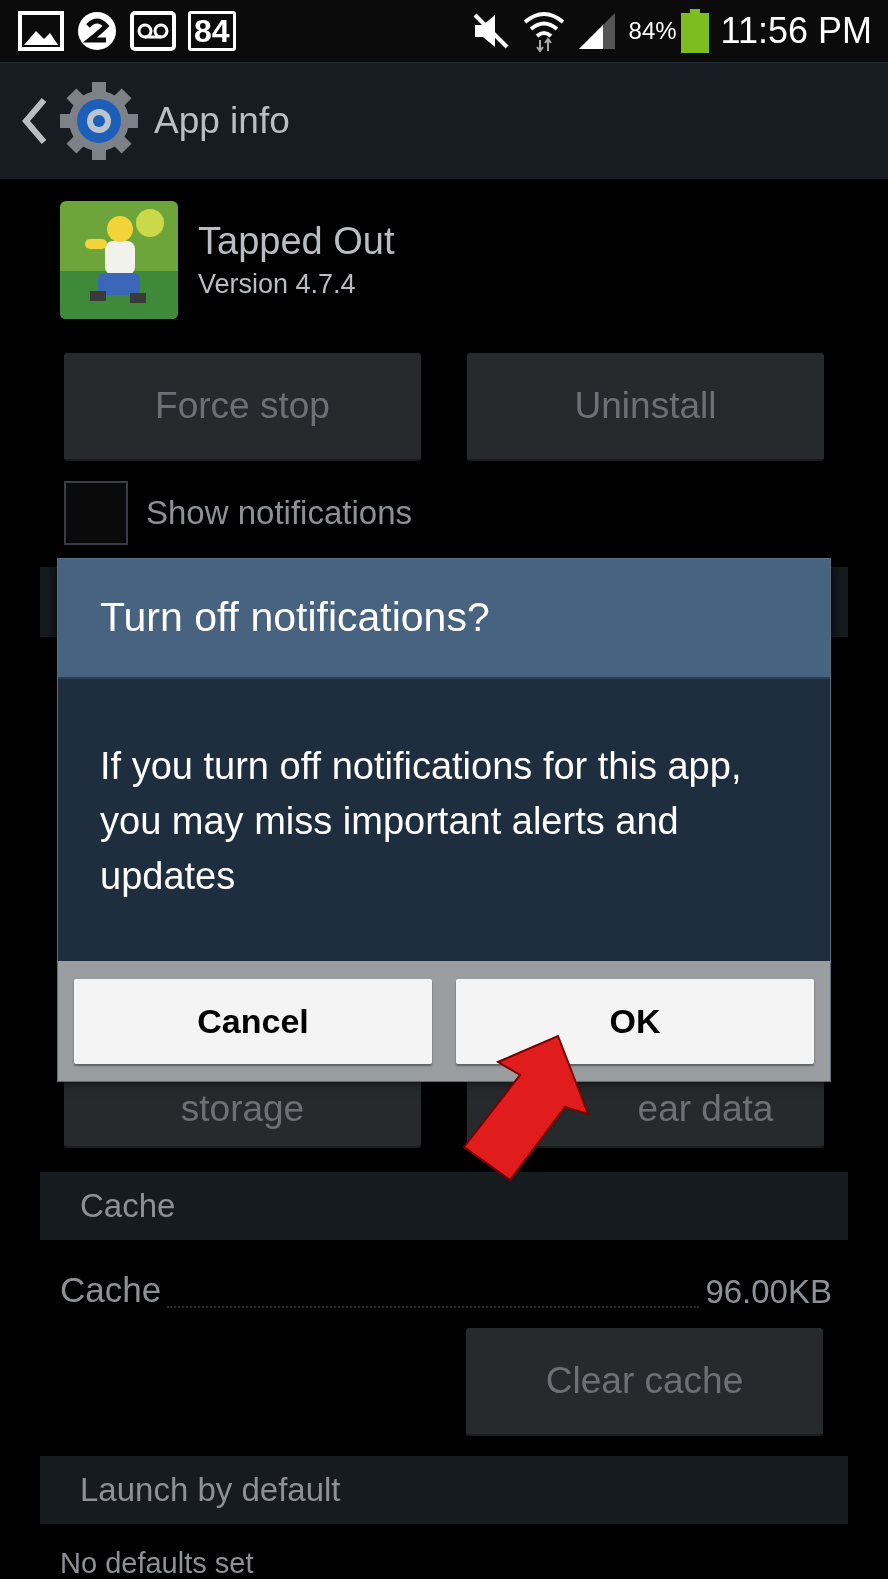 This screenshot has width=888, height=1579. I want to click on battery-percent: 84%, so click(652, 31).